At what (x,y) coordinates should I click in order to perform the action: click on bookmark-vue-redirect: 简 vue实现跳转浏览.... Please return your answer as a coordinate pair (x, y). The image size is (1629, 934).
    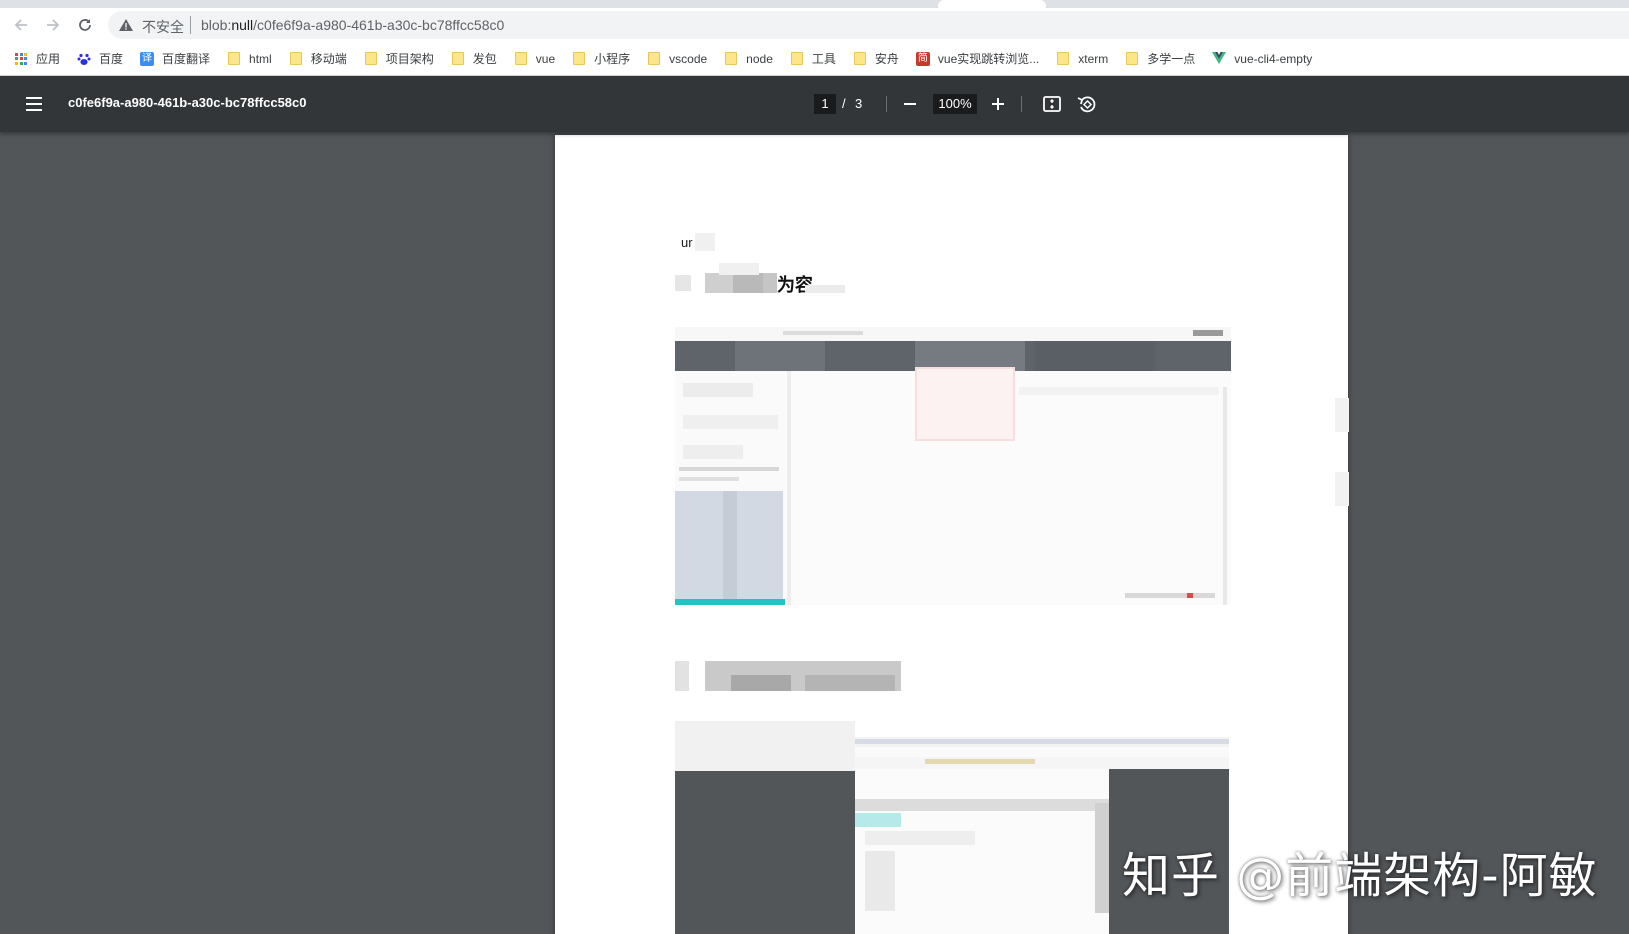
    Looking at the image, I should click on (977, 59).